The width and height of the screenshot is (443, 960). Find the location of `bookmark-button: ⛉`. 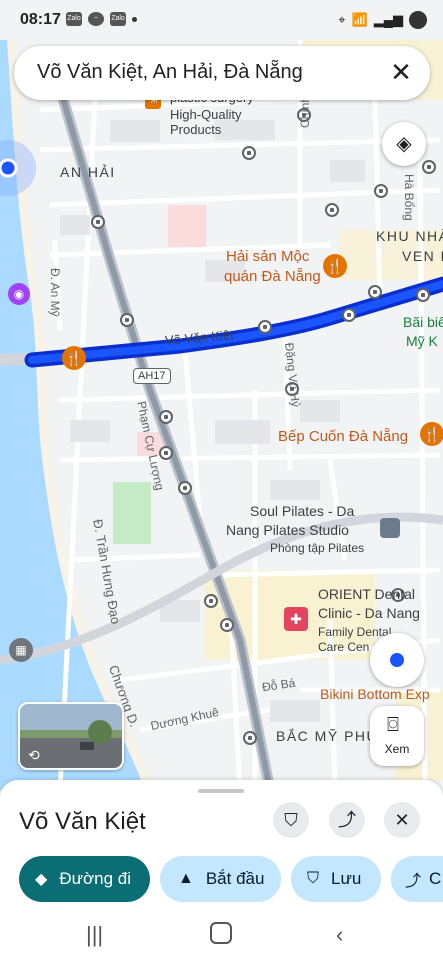

bookmark-button: ⛉ is located at coordinates (291, 820).